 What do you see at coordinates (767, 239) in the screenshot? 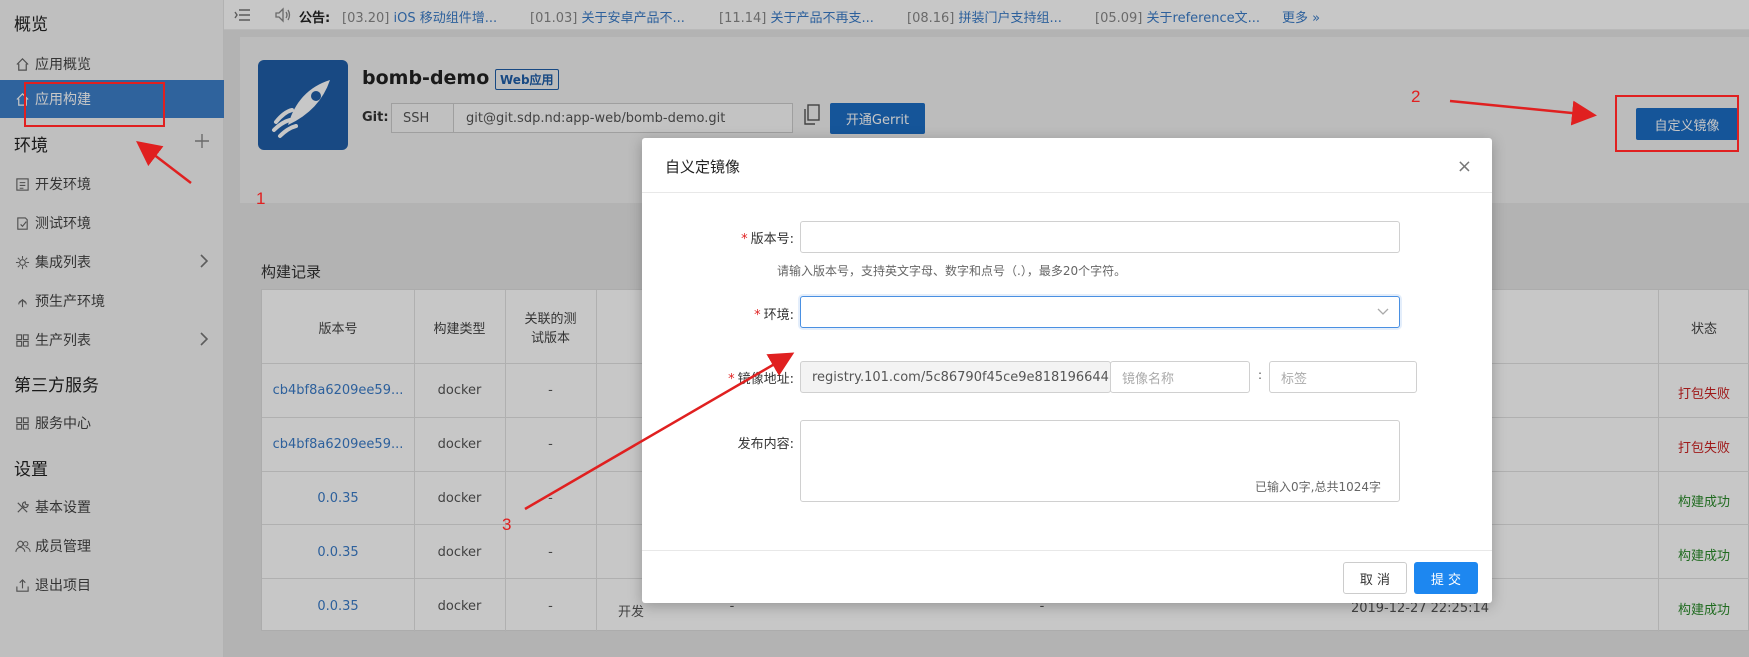
I see `version-label: * 版本号:` at bounding box center [767, 239].